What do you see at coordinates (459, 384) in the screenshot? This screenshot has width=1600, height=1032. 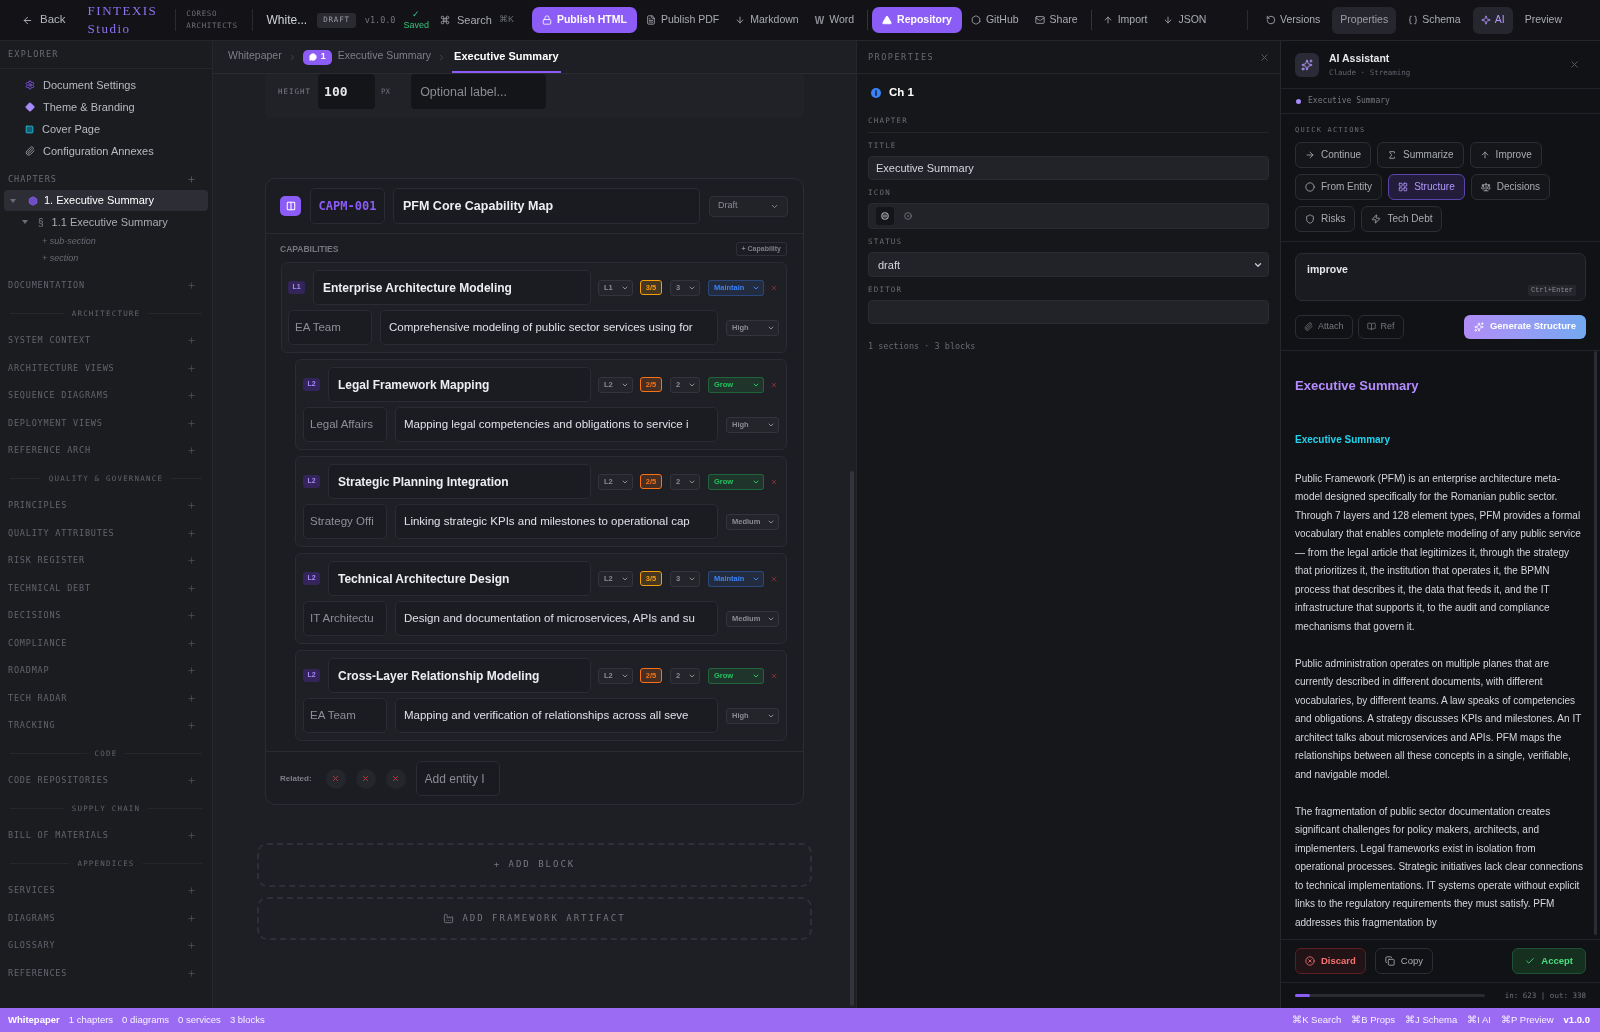 I see `capability-name-field: Legal Framework Mapping` at bounding box center [459, 384].